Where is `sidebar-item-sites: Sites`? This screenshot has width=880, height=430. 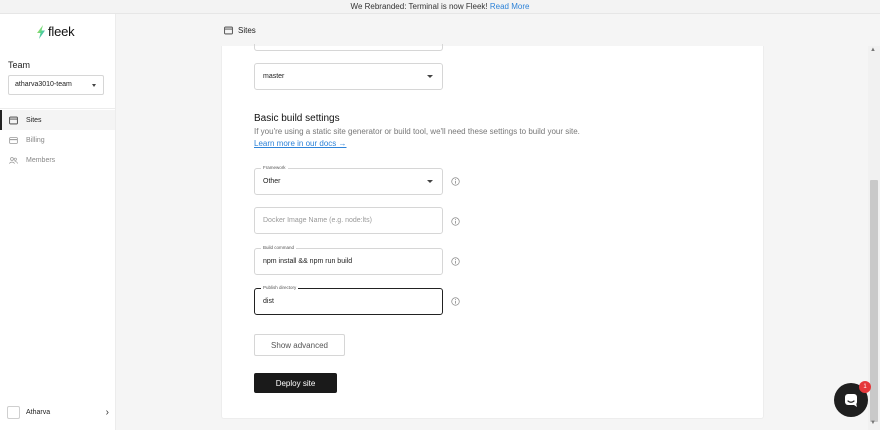 sidebar-item-sites: Sites is located at coordinates (57, 120).